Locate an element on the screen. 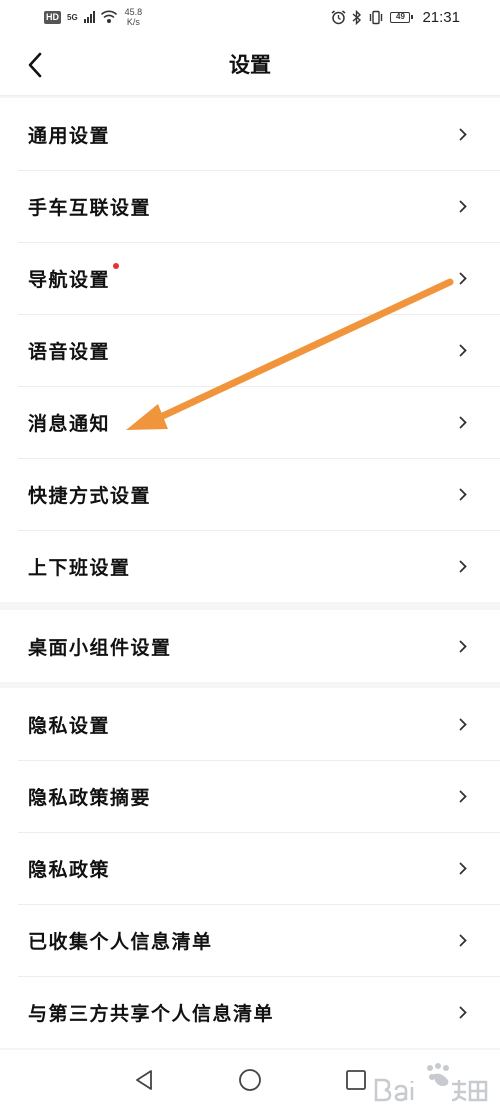 The width and height of the screenshot is (500, 1111). menu-item-label: 隐私政策 is located at coordinates (69, 869).